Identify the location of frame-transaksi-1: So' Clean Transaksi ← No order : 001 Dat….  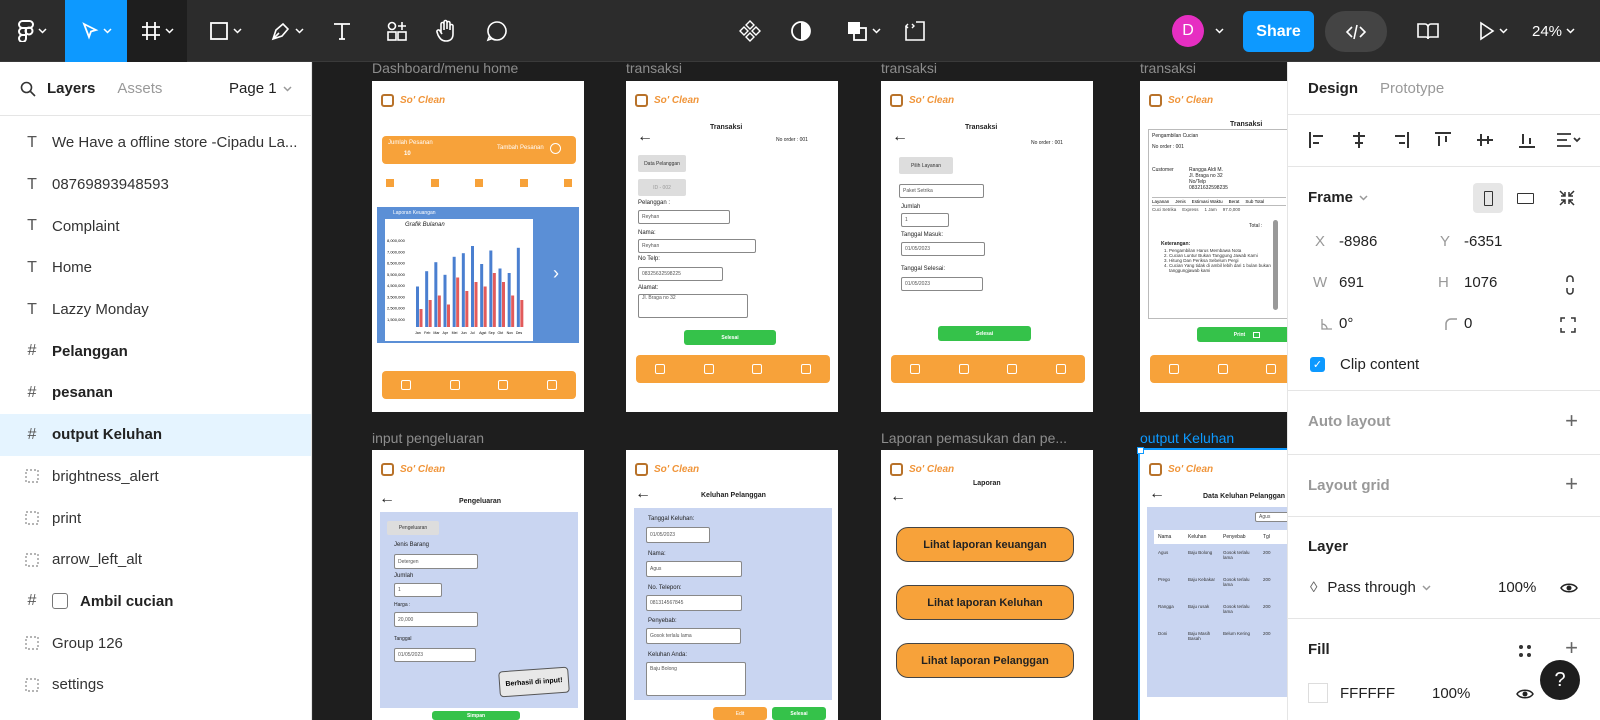
(732, 246).